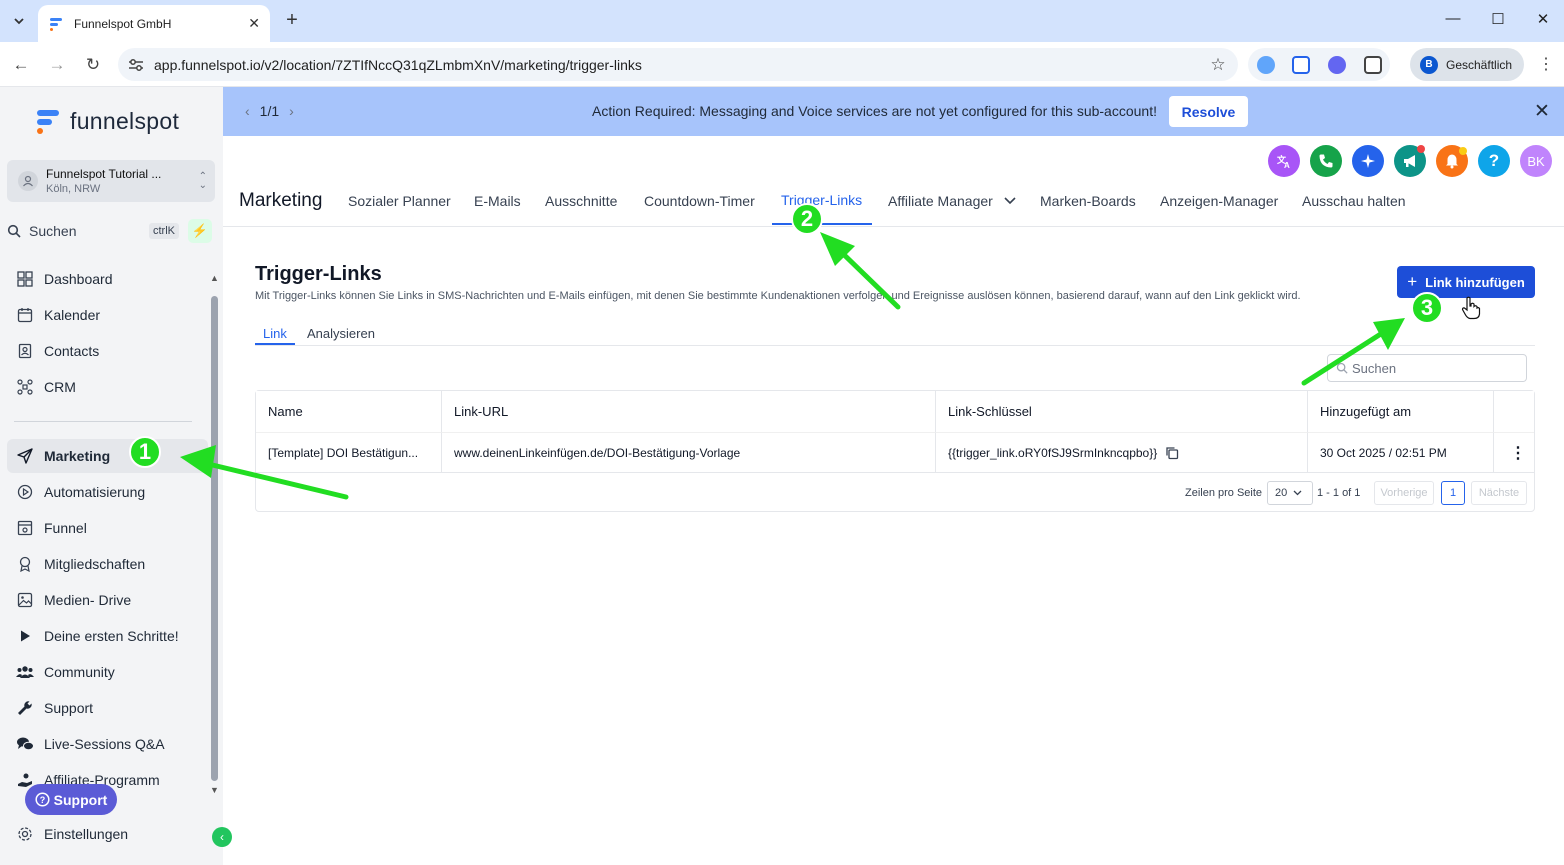  What do you see at coordinates (1326, 161) in the screenshot?
I see `phone-icon` at bounding box center [1326, 161].